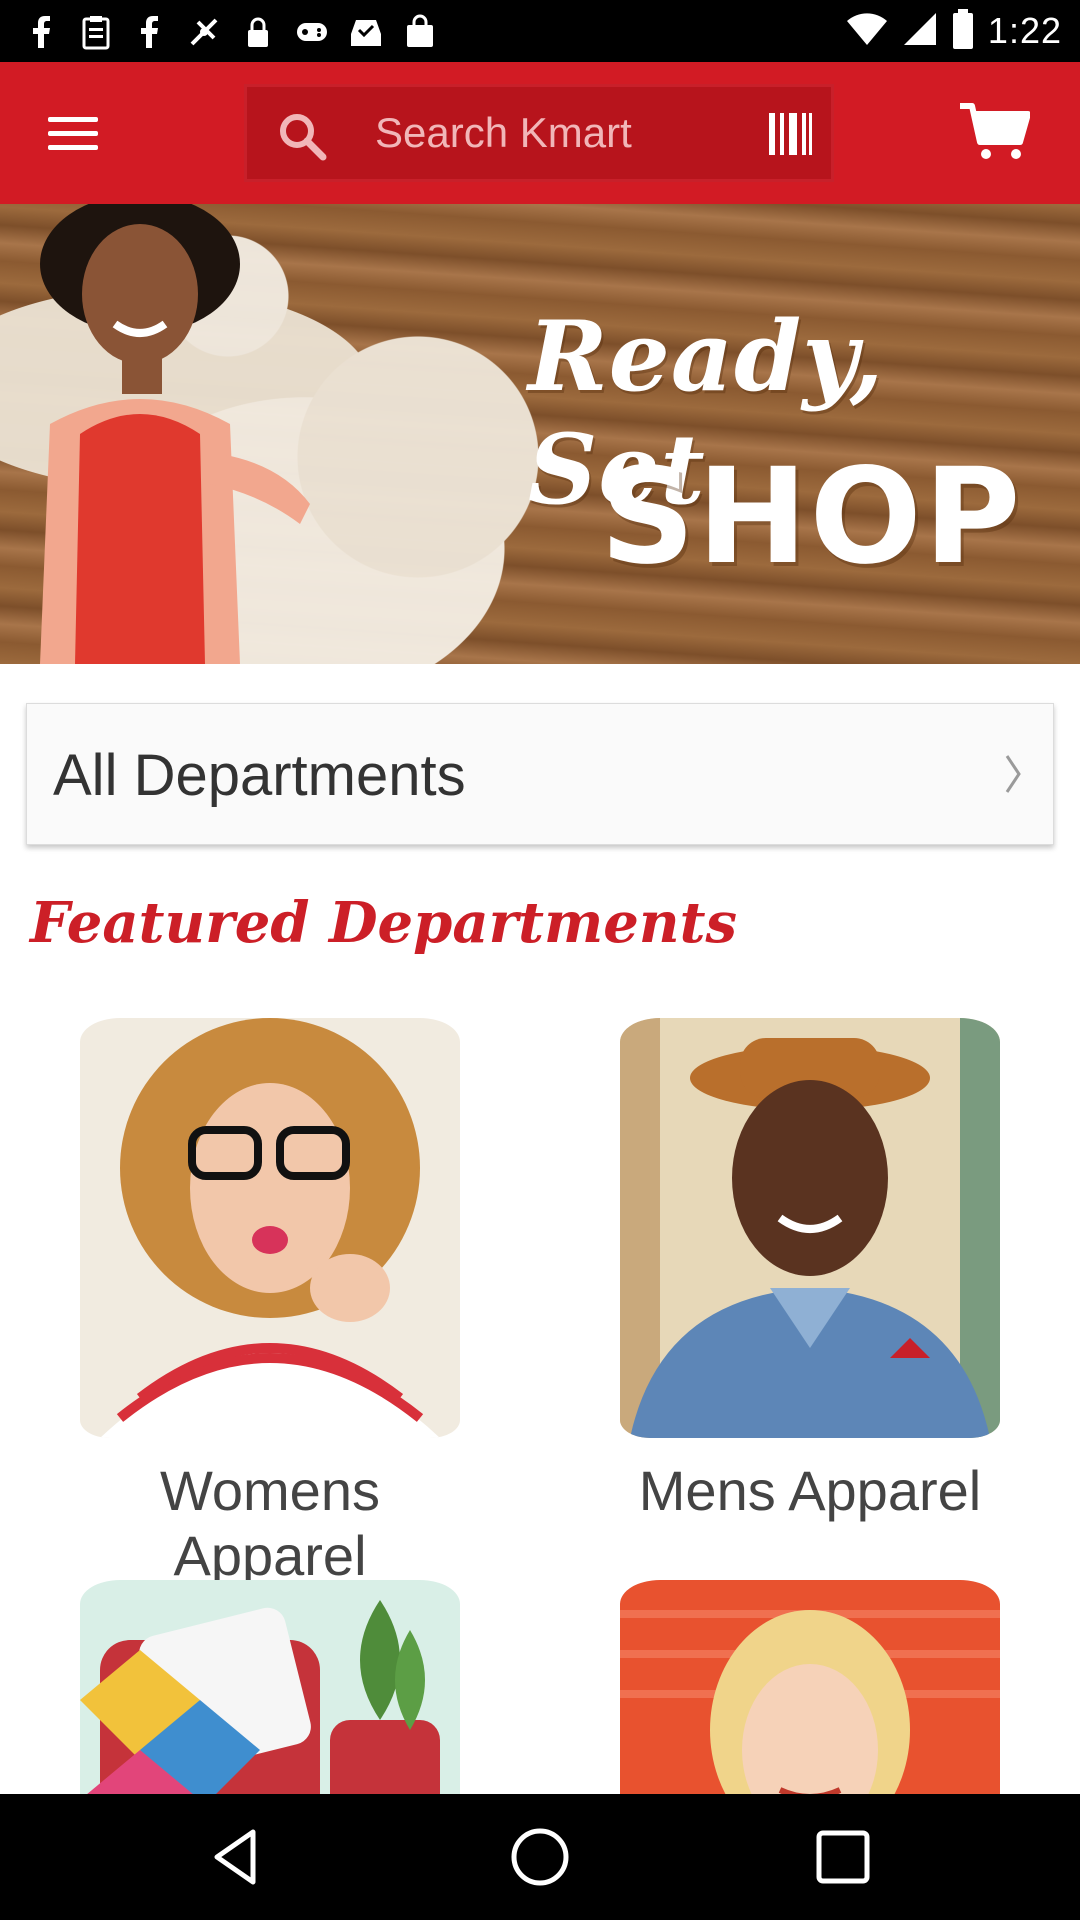  What do you see at coordinates (302, 136) in the screenshot?
I see `search-icon` at bounding box center [302, 136].